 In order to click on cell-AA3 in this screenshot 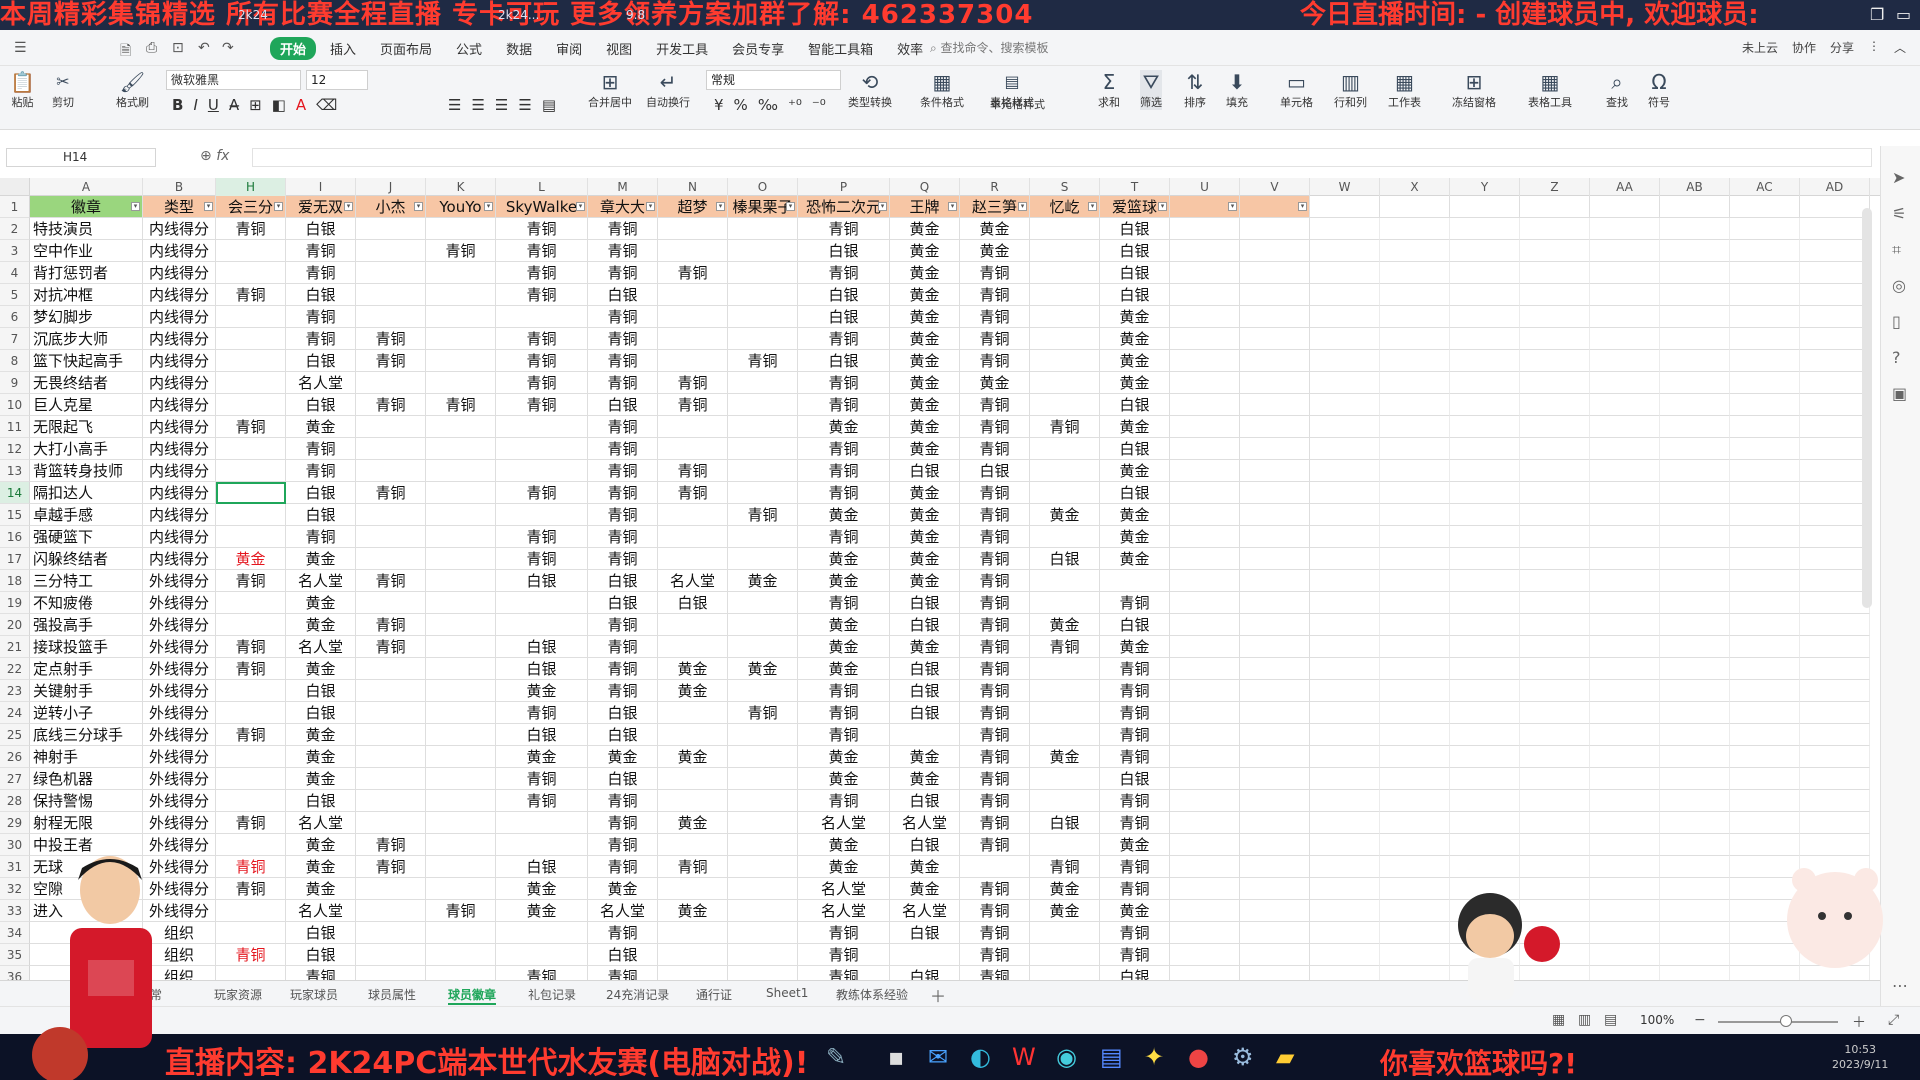, I will do `click(1625, 251)`.